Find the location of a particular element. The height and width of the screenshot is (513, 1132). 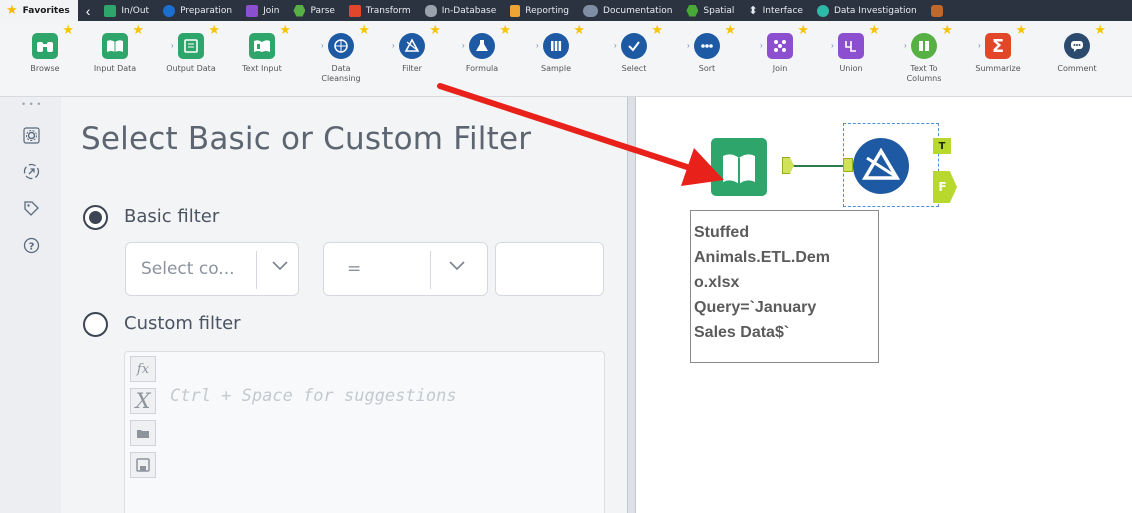

gear-icon is located at coordinates (31, 135).